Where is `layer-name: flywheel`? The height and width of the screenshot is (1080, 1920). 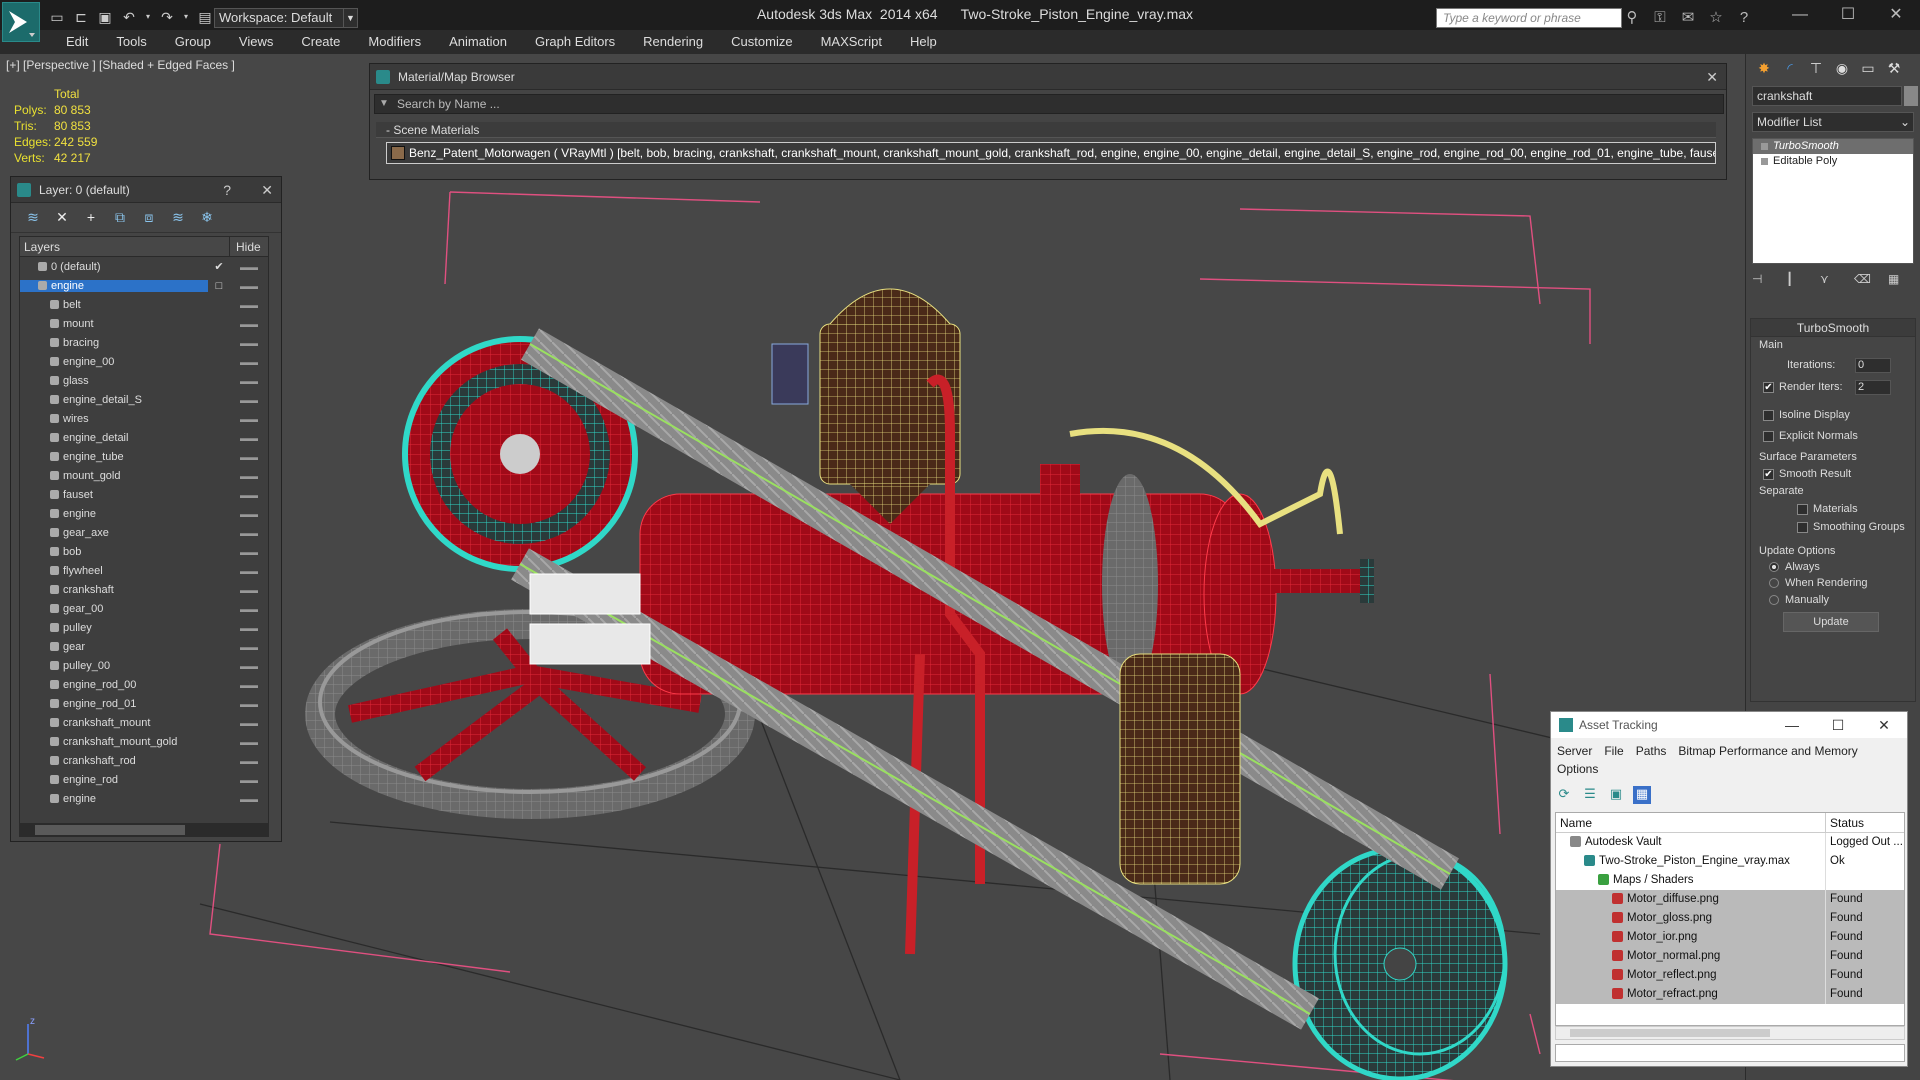 layer-name: flywheel is located at coordinates (114, 571).